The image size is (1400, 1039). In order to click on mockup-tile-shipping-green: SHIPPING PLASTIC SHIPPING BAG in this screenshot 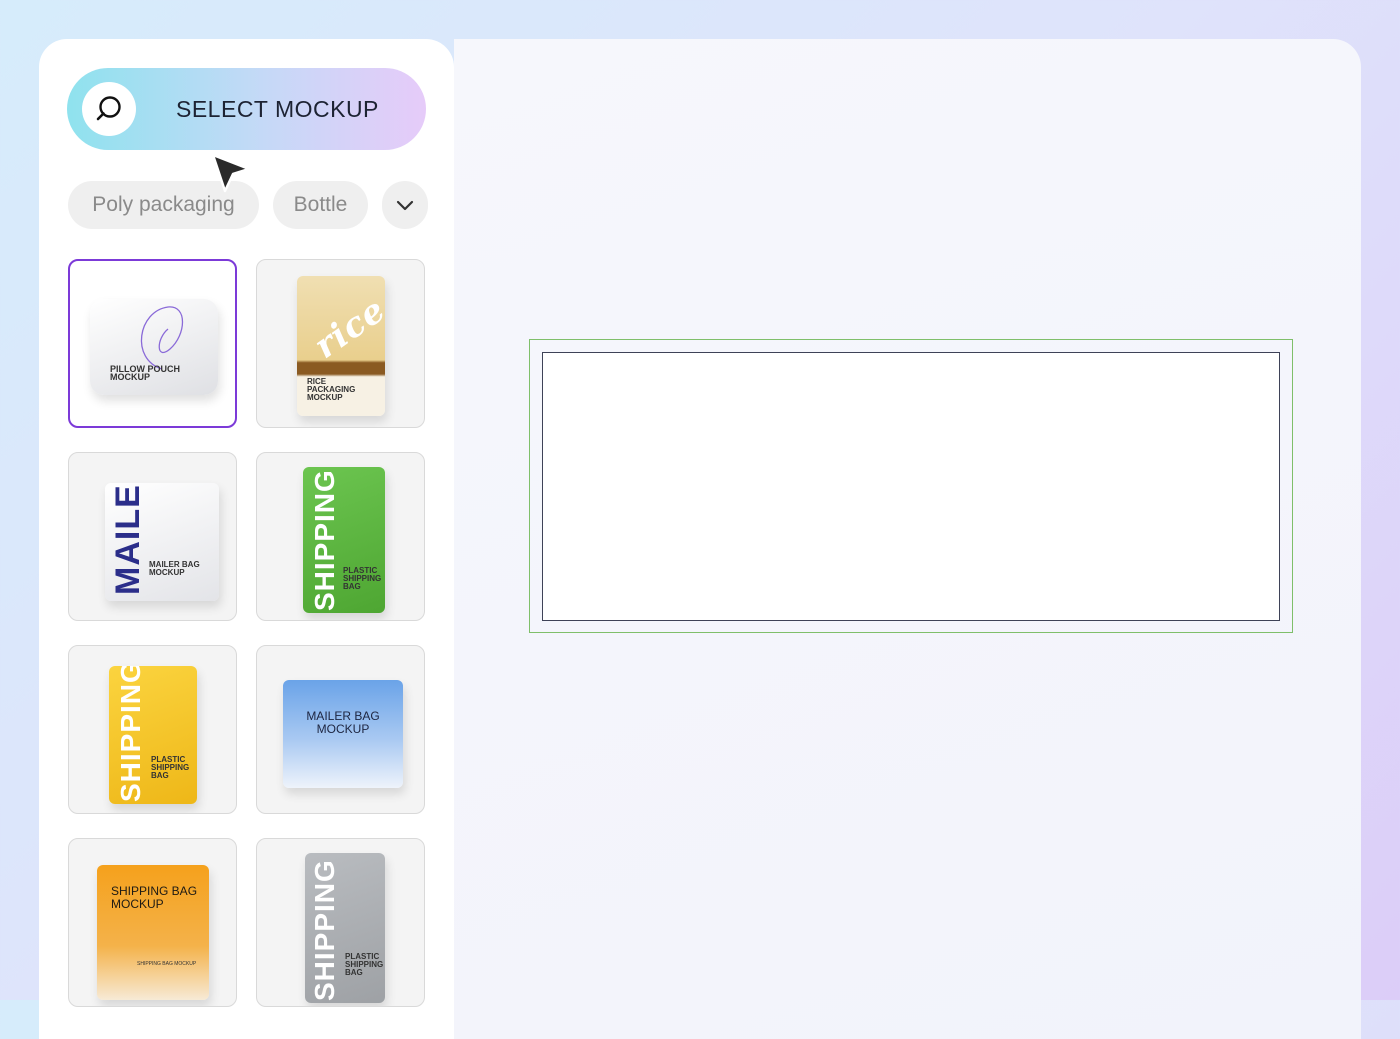, I will do `click(340, 536)`.